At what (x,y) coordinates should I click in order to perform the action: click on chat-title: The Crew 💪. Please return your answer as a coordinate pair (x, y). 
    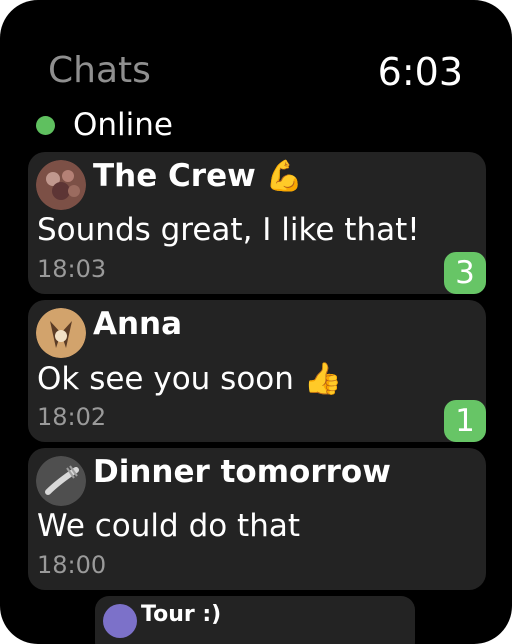
    Looking at the image, I should click on (198, 176).